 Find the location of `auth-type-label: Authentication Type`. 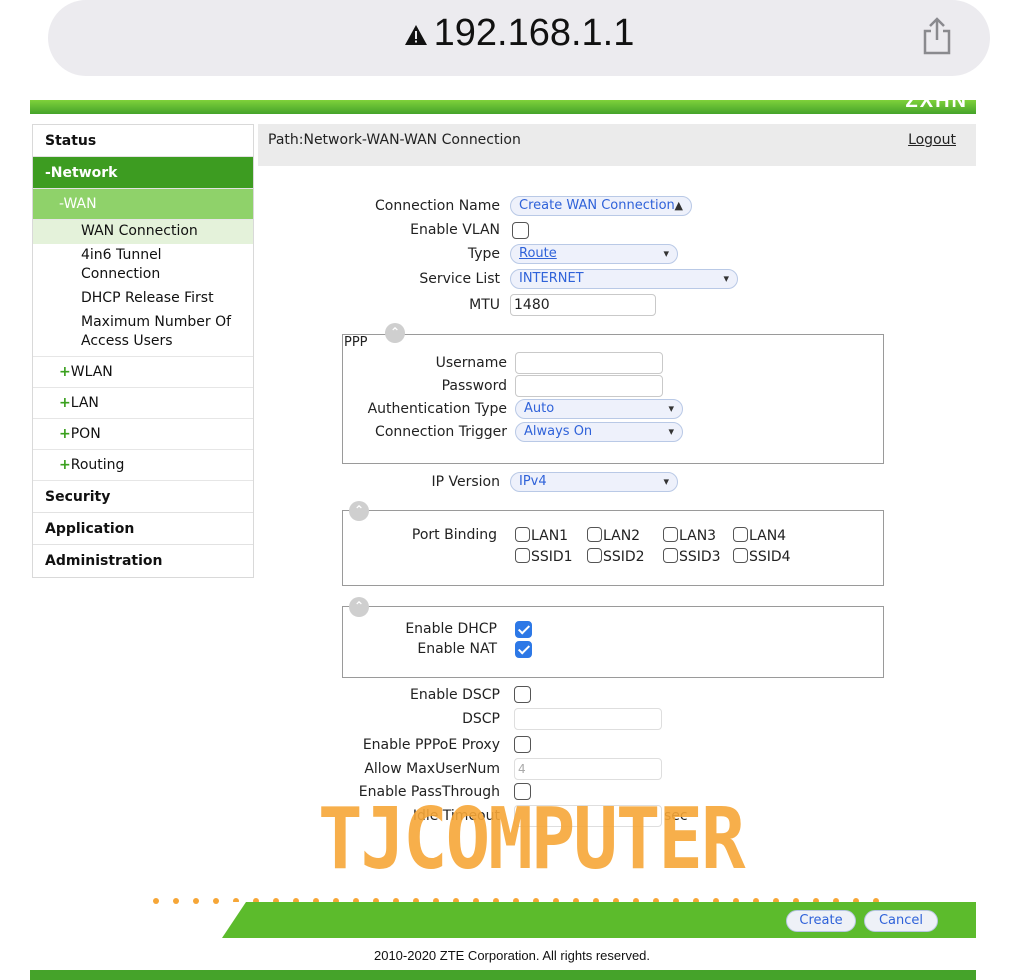

auth-type-label: Authentication Type is located at coordinates (437, 409).